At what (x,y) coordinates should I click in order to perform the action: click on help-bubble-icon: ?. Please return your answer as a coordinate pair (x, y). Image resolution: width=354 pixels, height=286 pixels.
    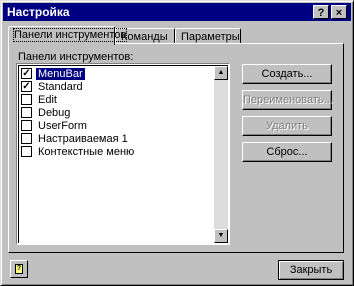
    Looking at the image, I should click on (19, 269).